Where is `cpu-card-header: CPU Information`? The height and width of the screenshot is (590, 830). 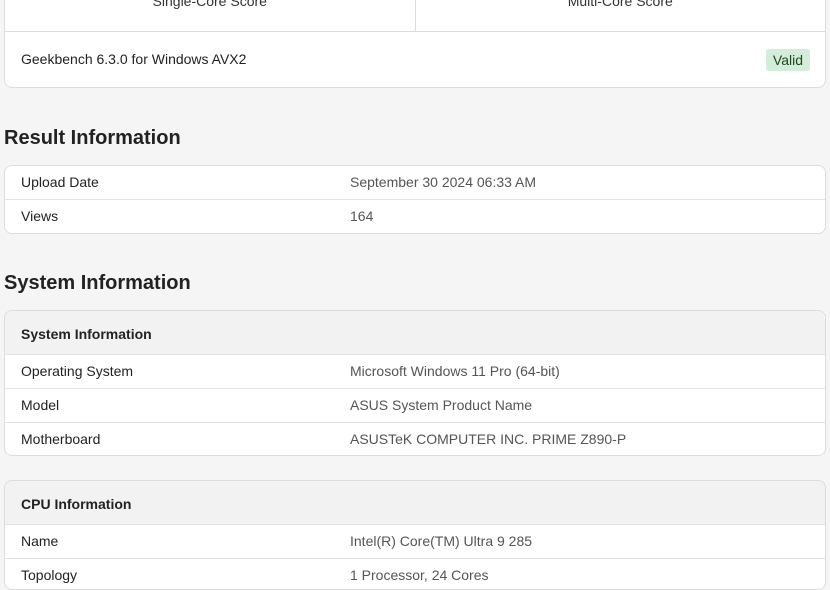 cpu-card-header: CPU Information is located at coordinates (76, 504).